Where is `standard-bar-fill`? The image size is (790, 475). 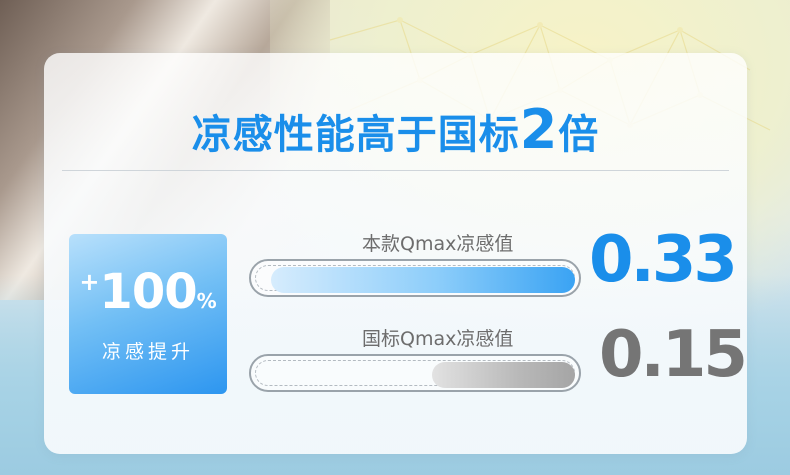 standard-bar-fill is located at coordinates (503, 375).